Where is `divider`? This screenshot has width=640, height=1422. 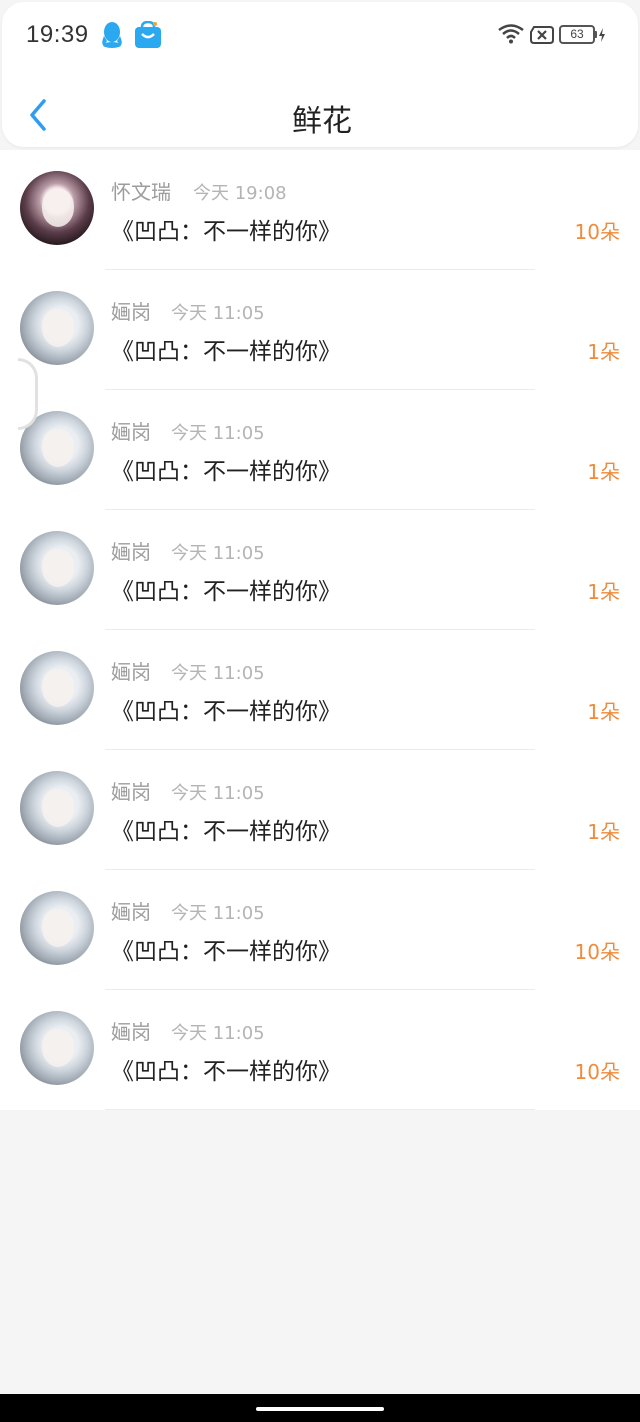
divider is located at coordinates (320, 1109).